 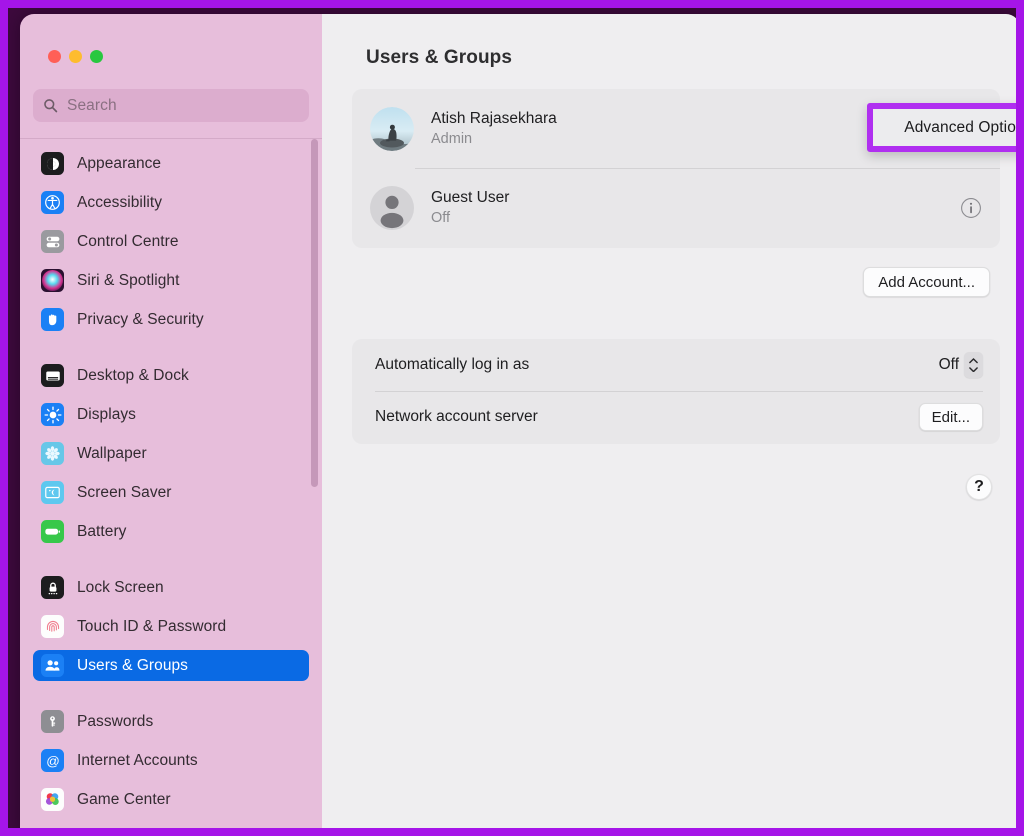 I want to click on close-window-button, so click(x=54, y=56).